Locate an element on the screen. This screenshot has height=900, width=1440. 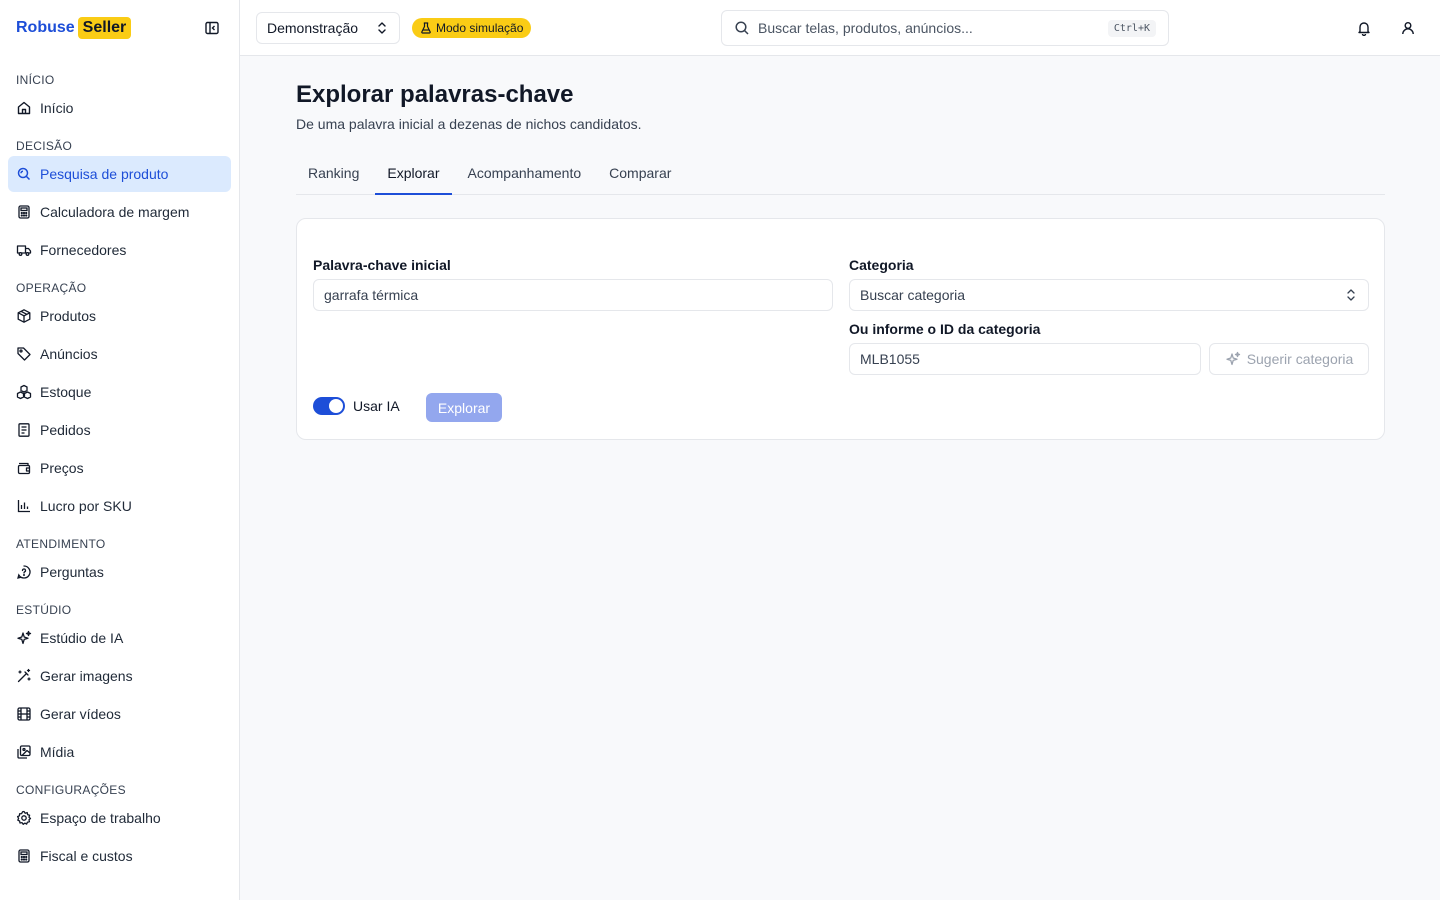
keyword-field is located at coordinates (573, 295).